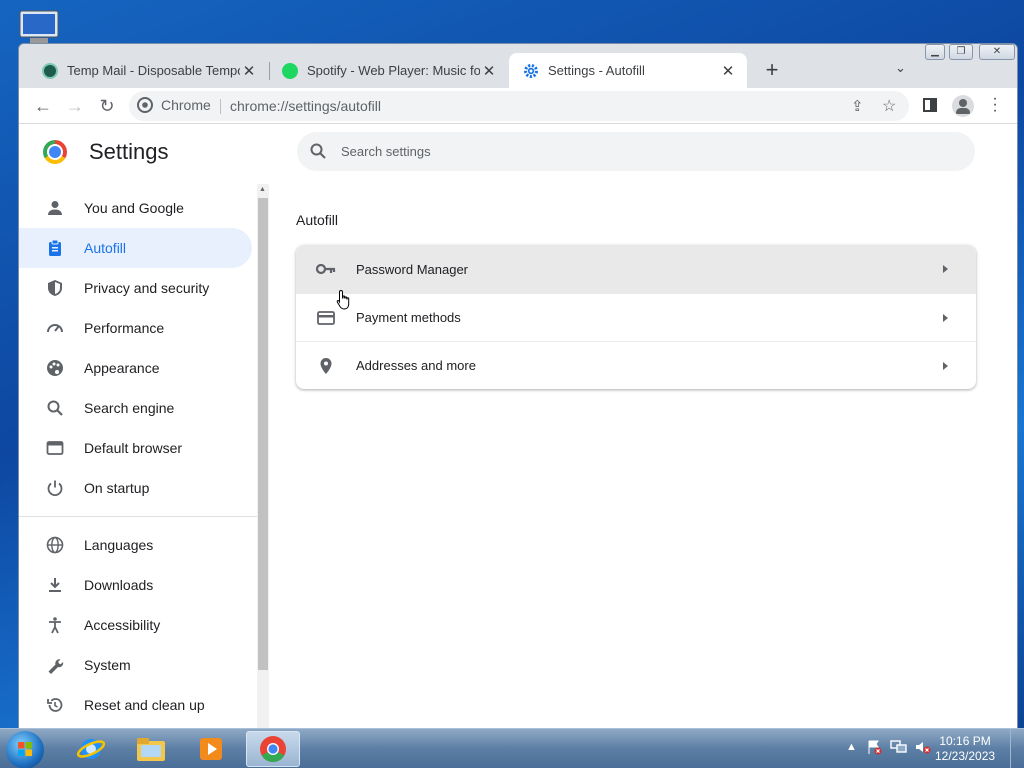 This screenshot has height=768, width=1024. Describe the element at coordinates (55, 705) in the screenshot. I see `history-icon` at that location.